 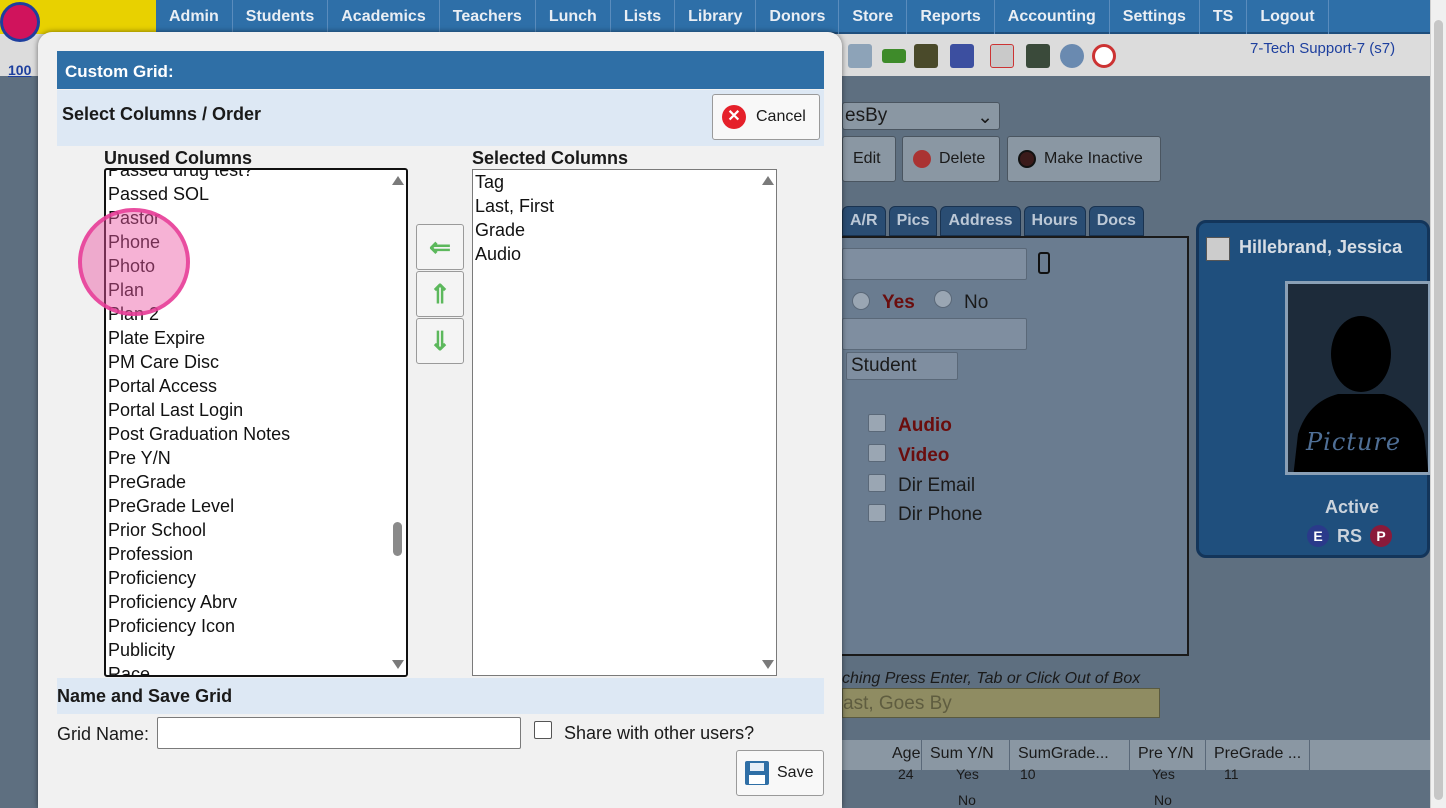 What do you see at coordinates (1116, 221) in the screenshot?
I see `tab-docs: Docs` at bounding box center [1116, 221].